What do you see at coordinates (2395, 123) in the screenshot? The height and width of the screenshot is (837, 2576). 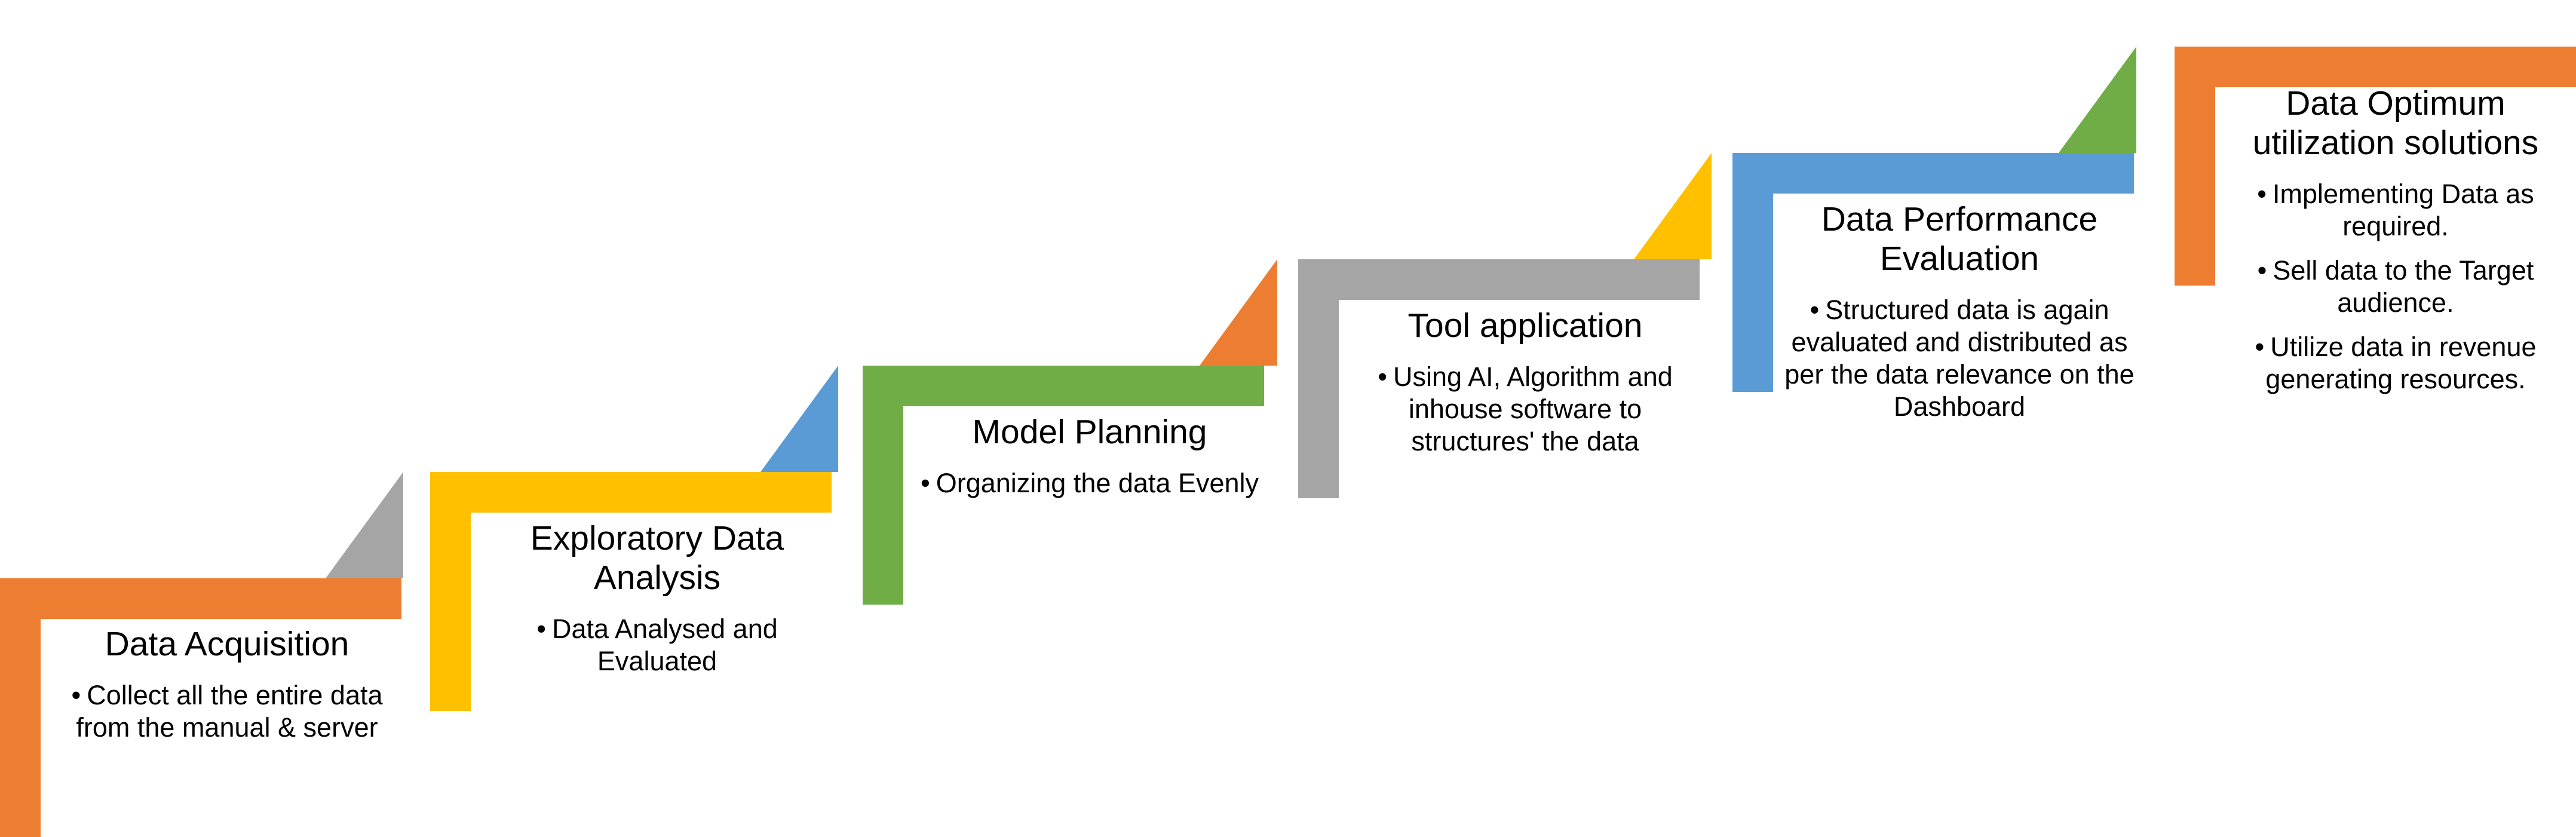 I see `step-6-title: Data Optimum utilization solutions` at bounding box center [2395, 123].